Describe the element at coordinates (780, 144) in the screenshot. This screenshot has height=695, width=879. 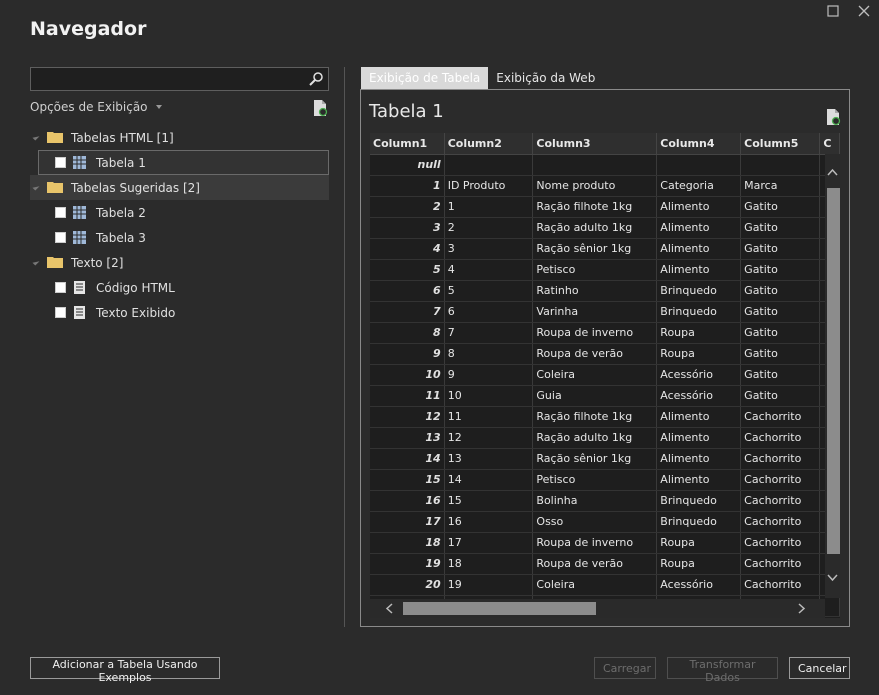
I see `column-header: Column5` at that location.